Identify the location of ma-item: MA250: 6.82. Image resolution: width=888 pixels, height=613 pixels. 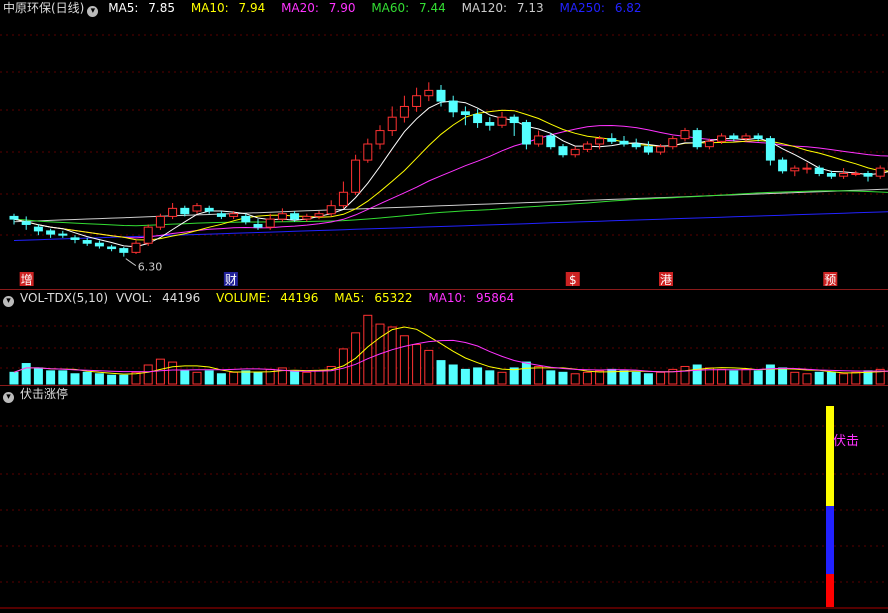
(600, 8).